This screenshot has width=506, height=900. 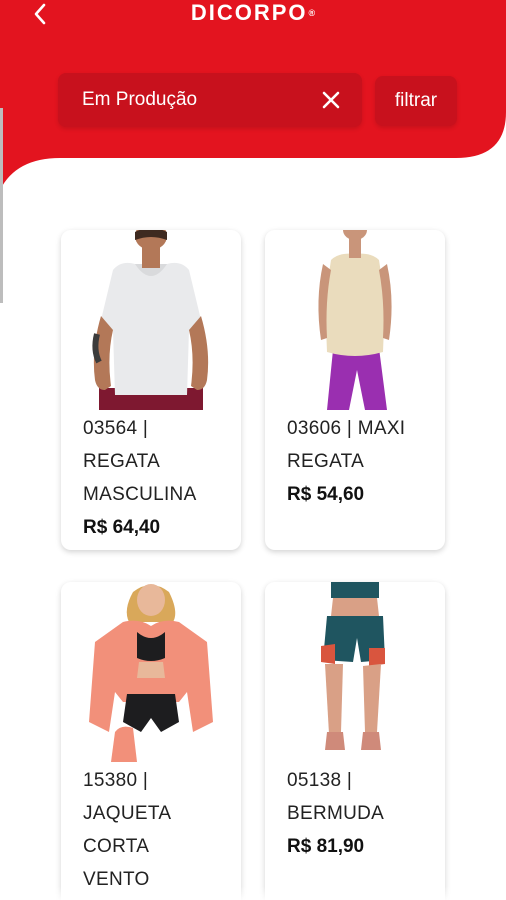 I want to click on product-info: 05138 | BERMUDA R$ 81,90, so click(x=362, y=813).